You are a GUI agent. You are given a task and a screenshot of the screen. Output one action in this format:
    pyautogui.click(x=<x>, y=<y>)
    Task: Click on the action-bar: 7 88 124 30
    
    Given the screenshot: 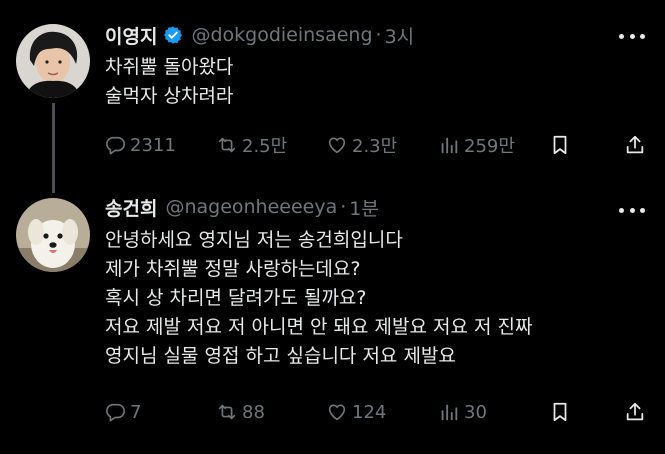 What is the action you would take?
    pyautogui.click(x=376, y=412)
    